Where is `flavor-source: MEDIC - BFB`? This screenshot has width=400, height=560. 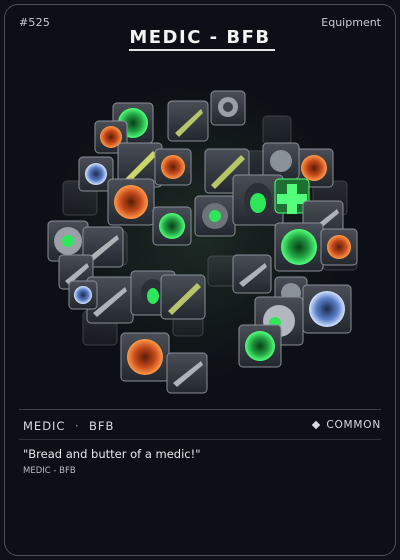
flavor-source: MEDIC - BFB is located at coordinates (49, 471).